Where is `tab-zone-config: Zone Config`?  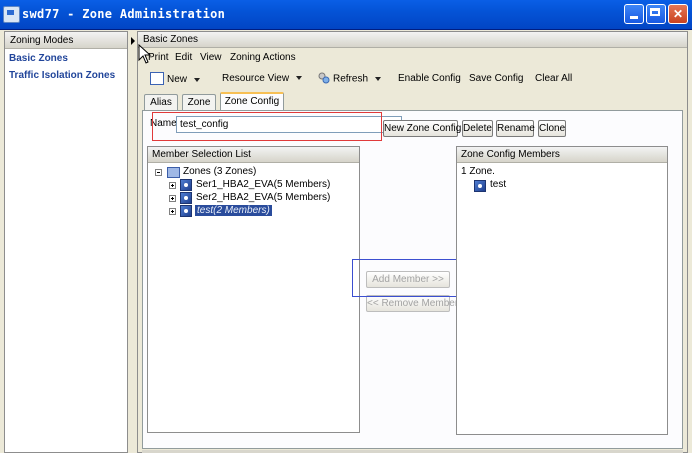
tab-zone-config: Zone Config is located at coordinates (252, 101).